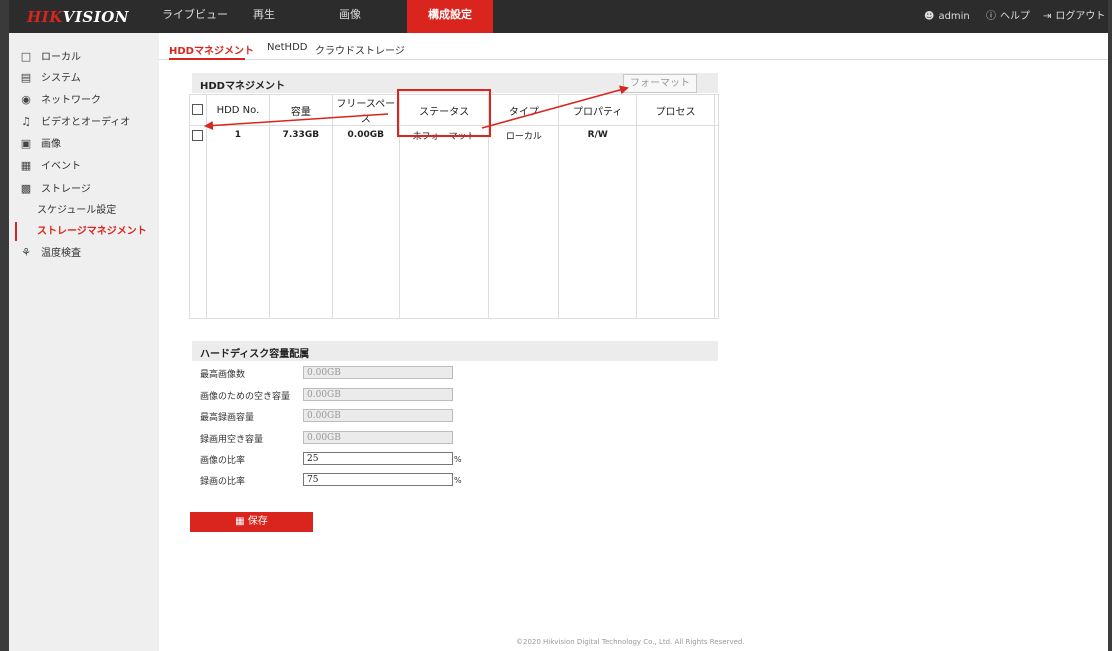 The height and width of the screenshot is (651, 1112). Describe the element at coordinates (74, 123) in the screenshot. I see `sidebar-item-video-audio: ♫ ビデオとオーディオ` at that location.